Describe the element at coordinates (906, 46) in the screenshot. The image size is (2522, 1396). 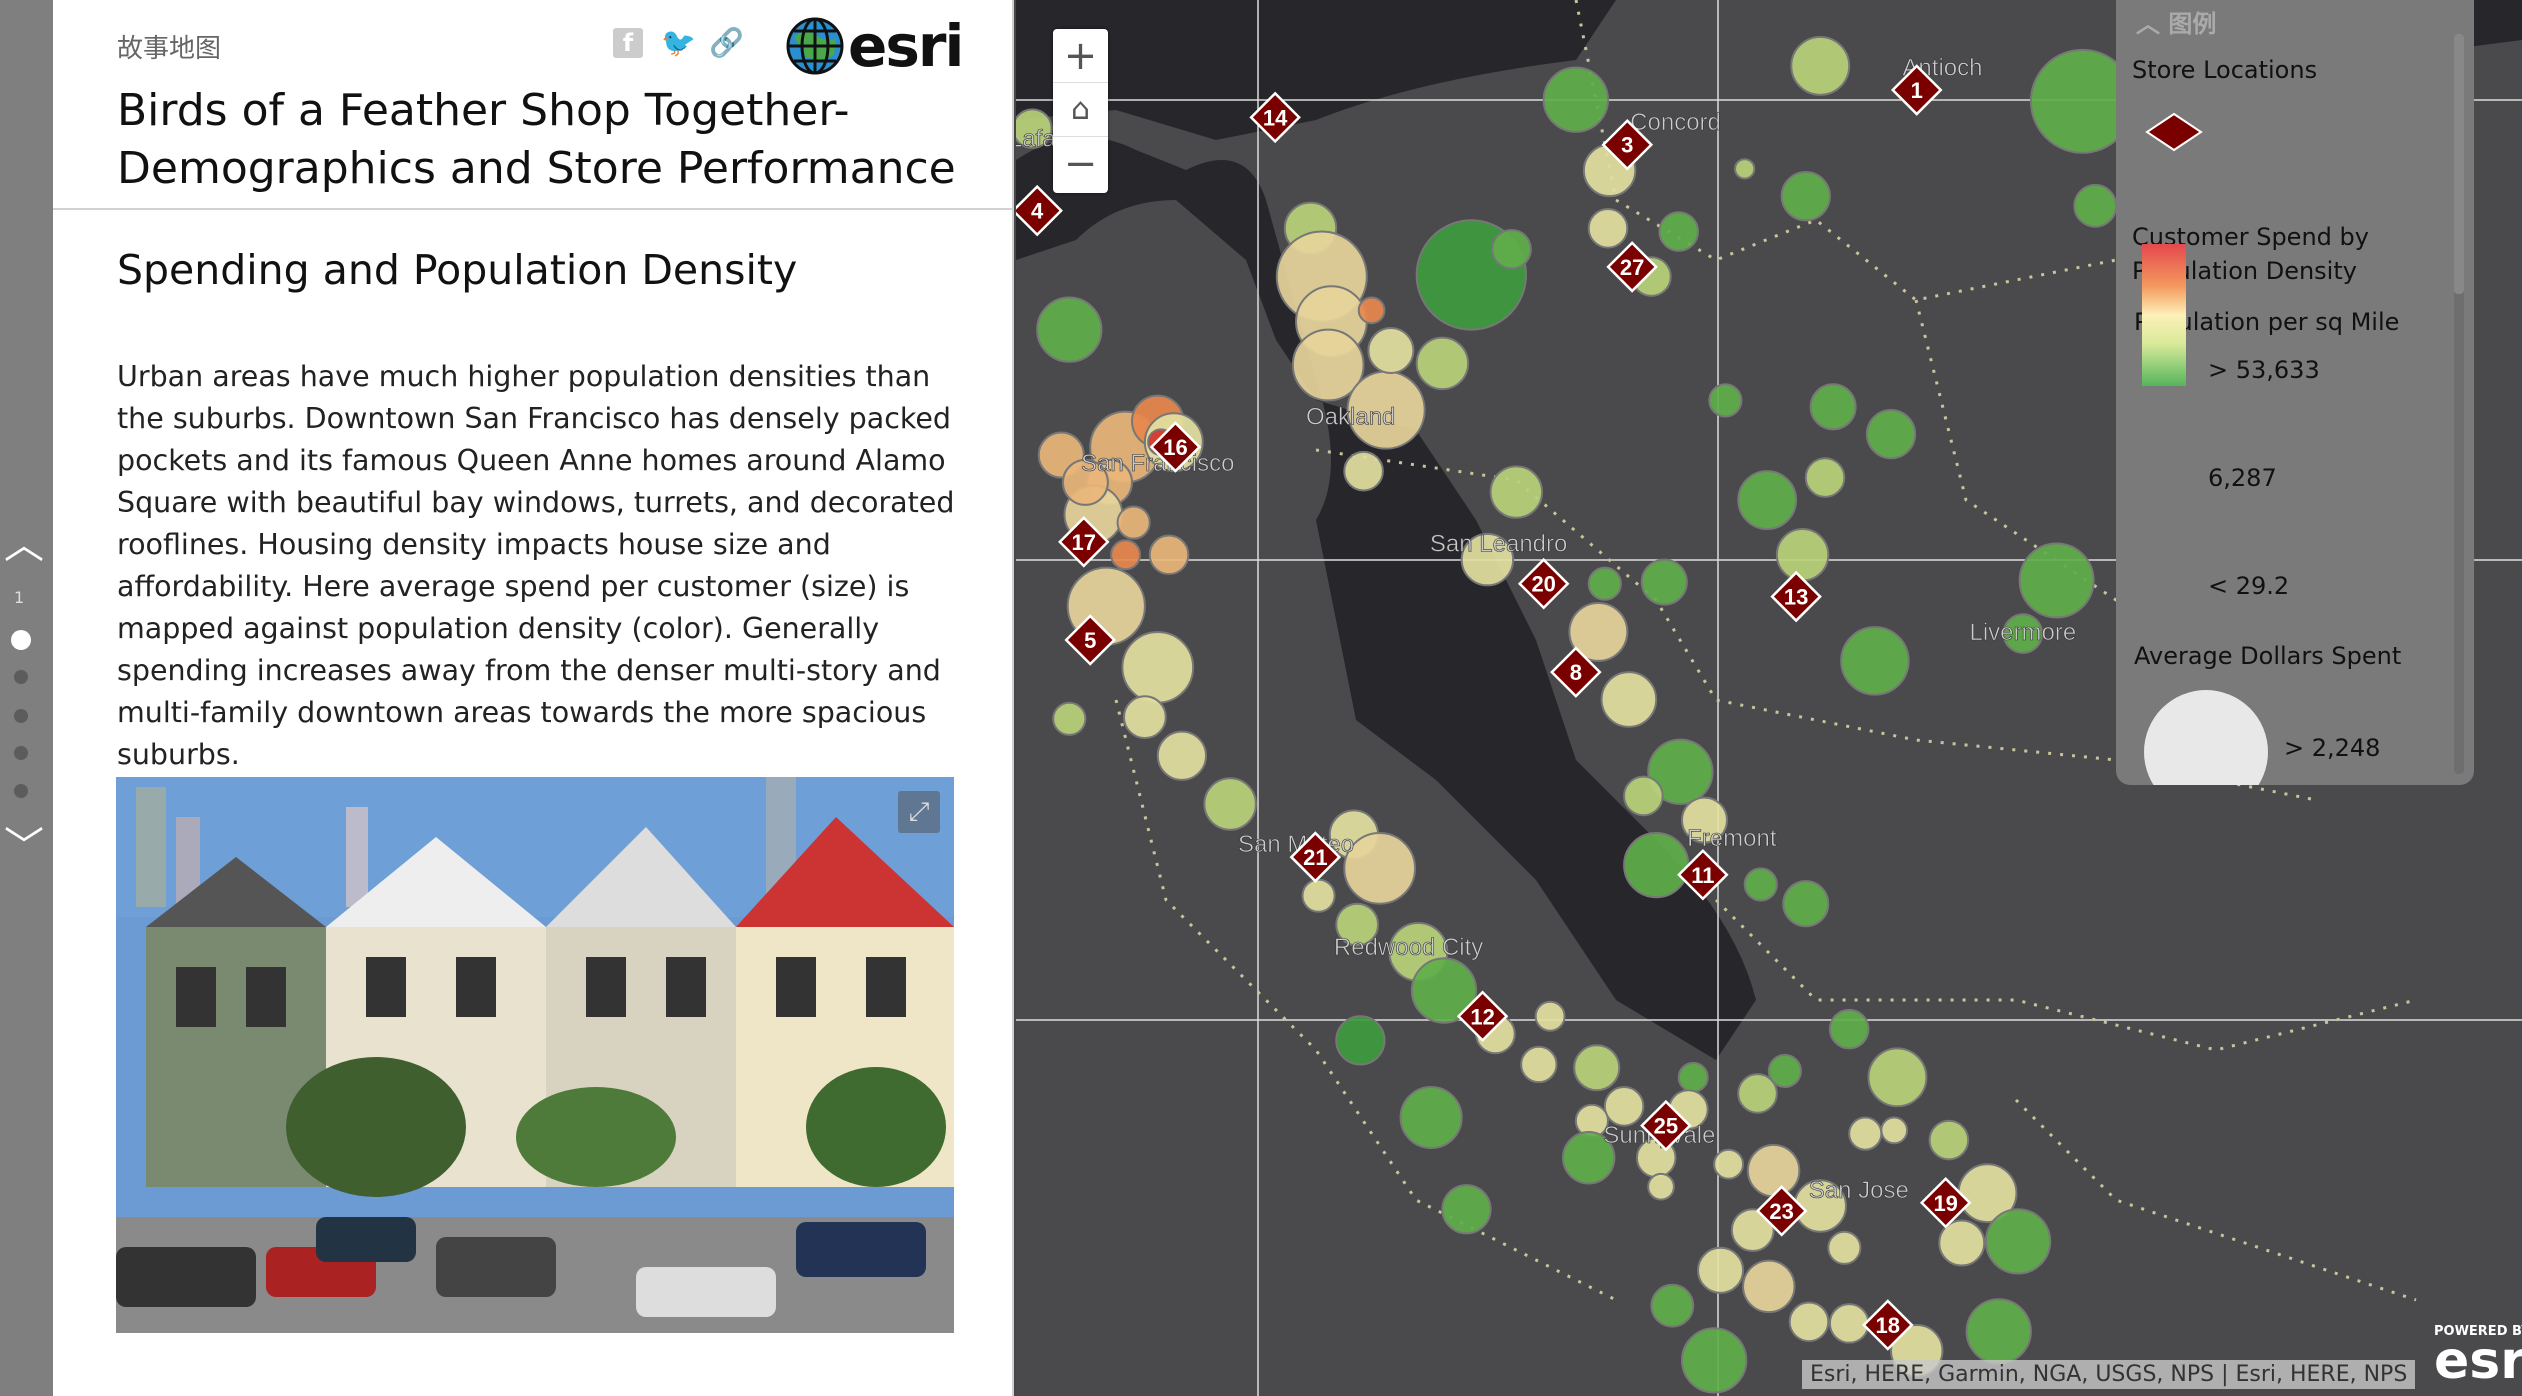
I see `esri-logo-text: esri` at that location.